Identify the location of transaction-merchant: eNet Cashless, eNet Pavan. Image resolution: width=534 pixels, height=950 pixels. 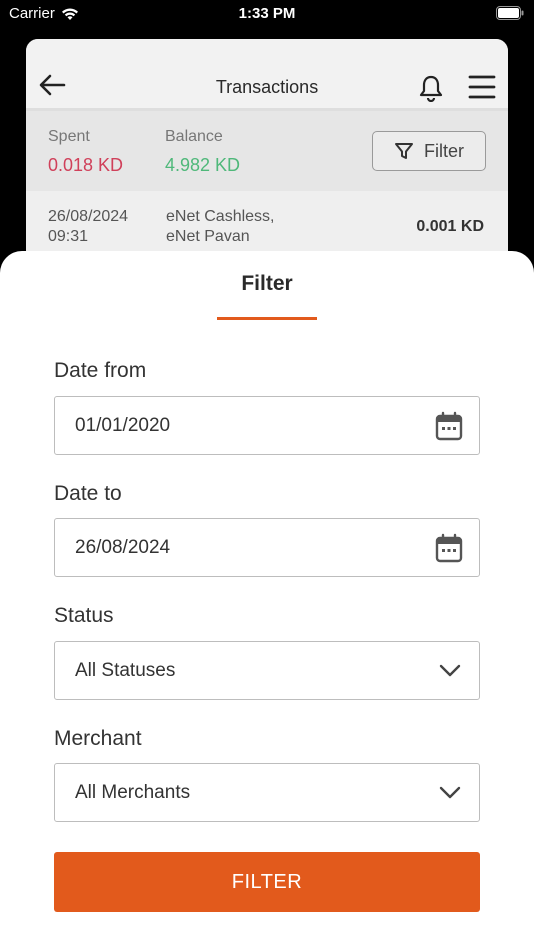
(220, 227).